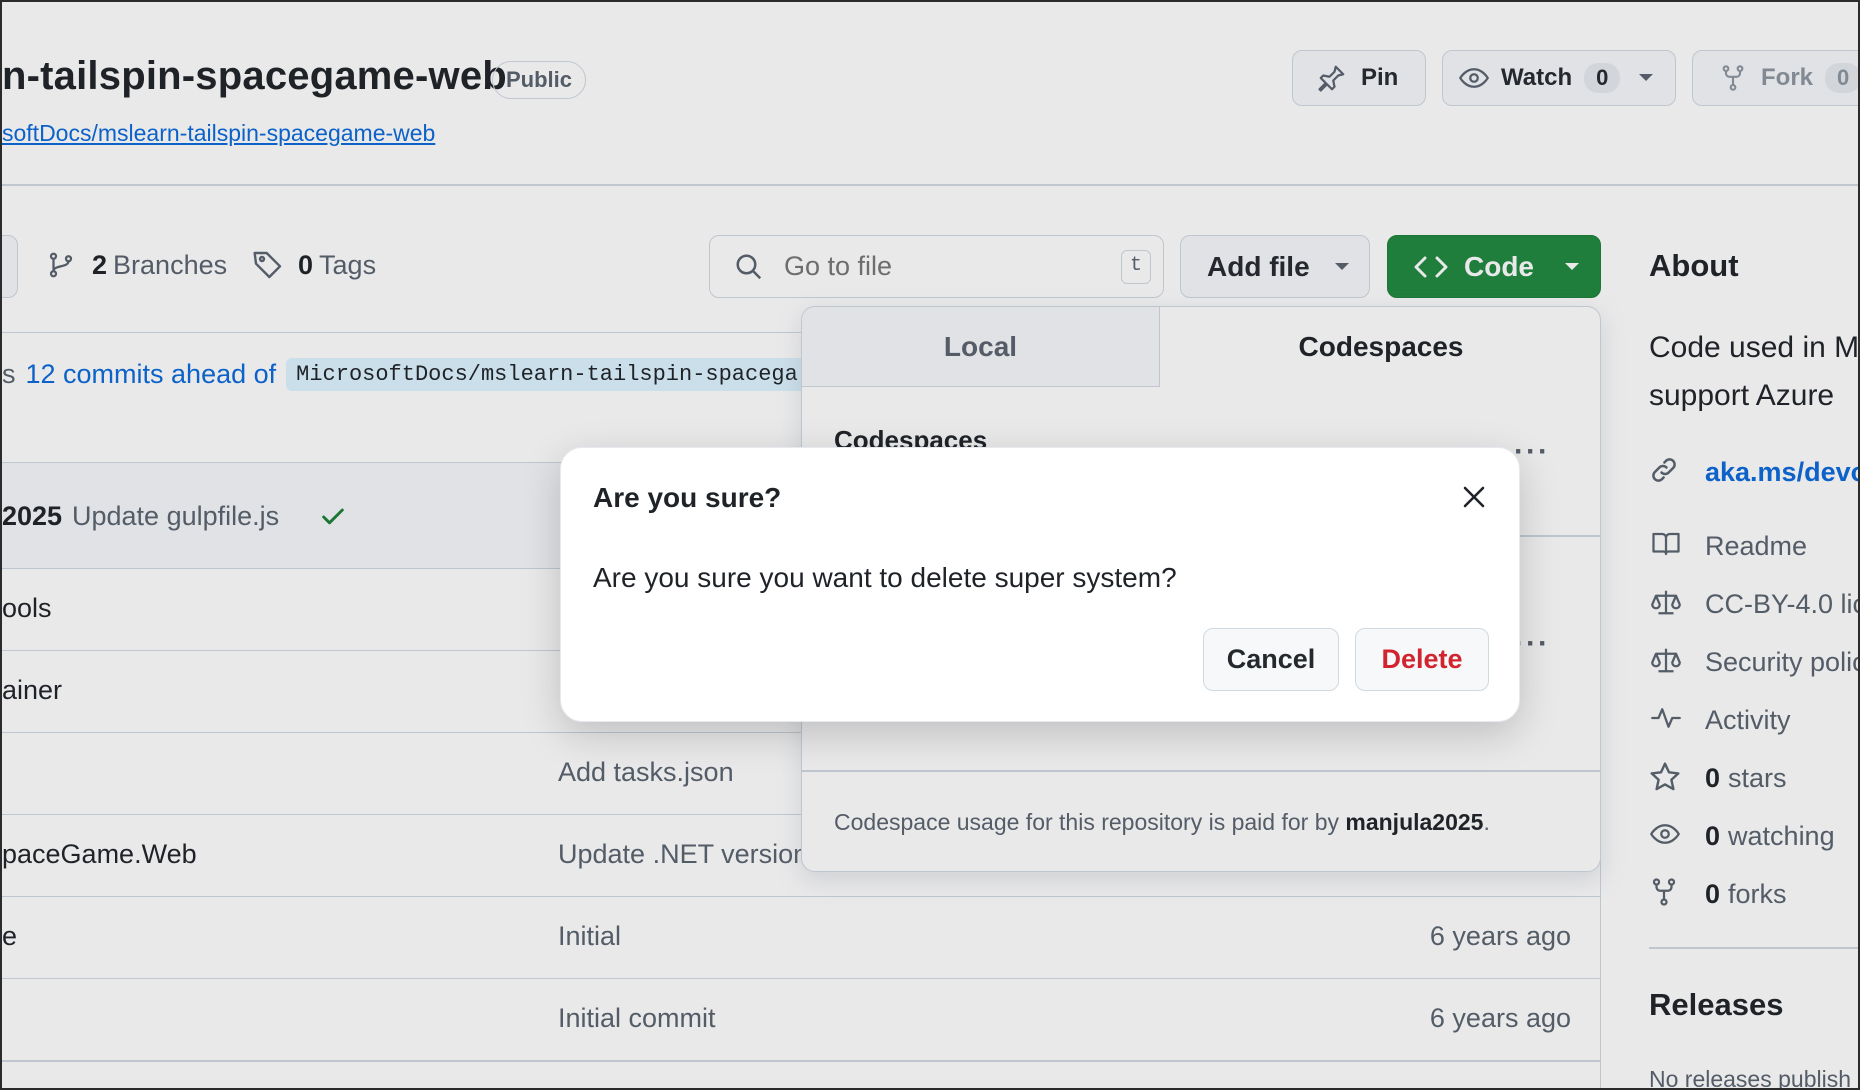 This screenshot has width=1860, height=1090. Describe the element at coordinates (1271, 659) in the screenshot. I see `cancel-button: Cancel` at that location.